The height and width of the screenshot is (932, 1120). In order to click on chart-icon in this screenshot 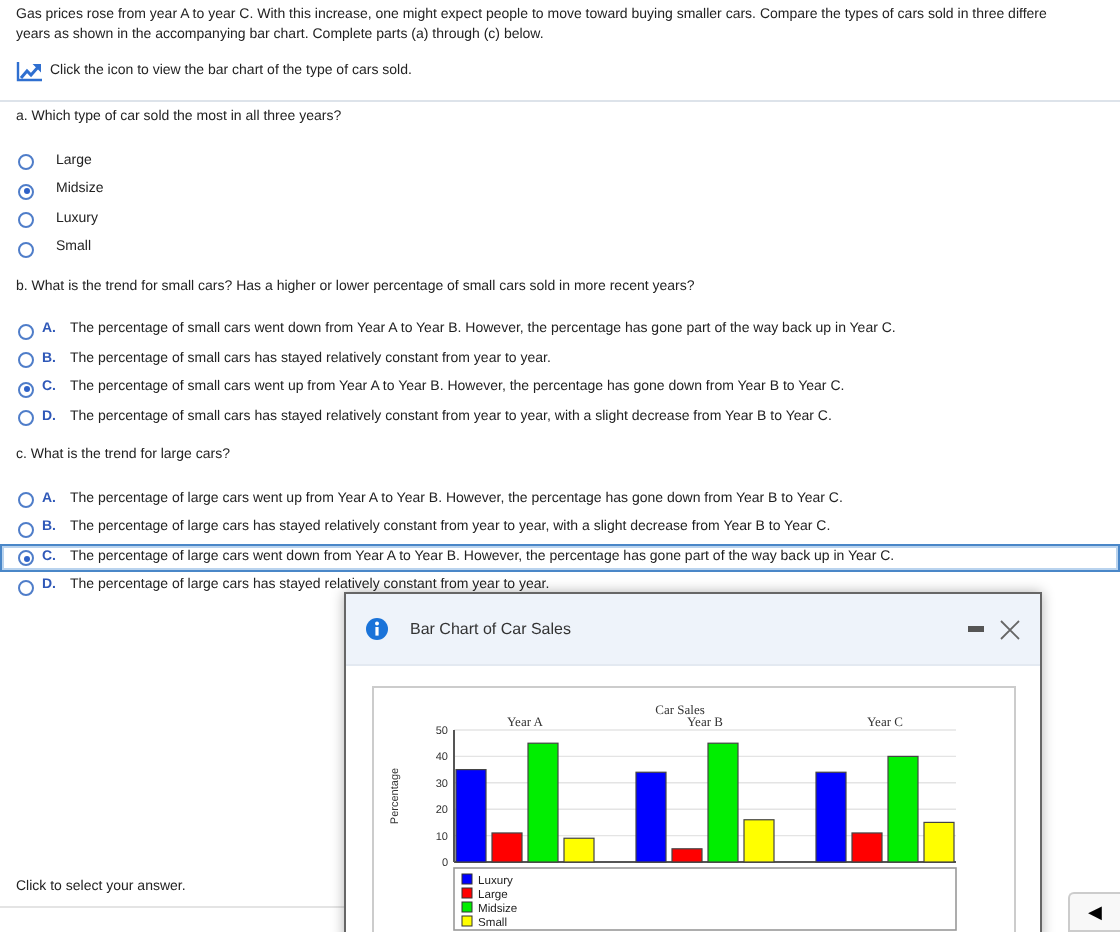, I will do `click(29, 72)`.